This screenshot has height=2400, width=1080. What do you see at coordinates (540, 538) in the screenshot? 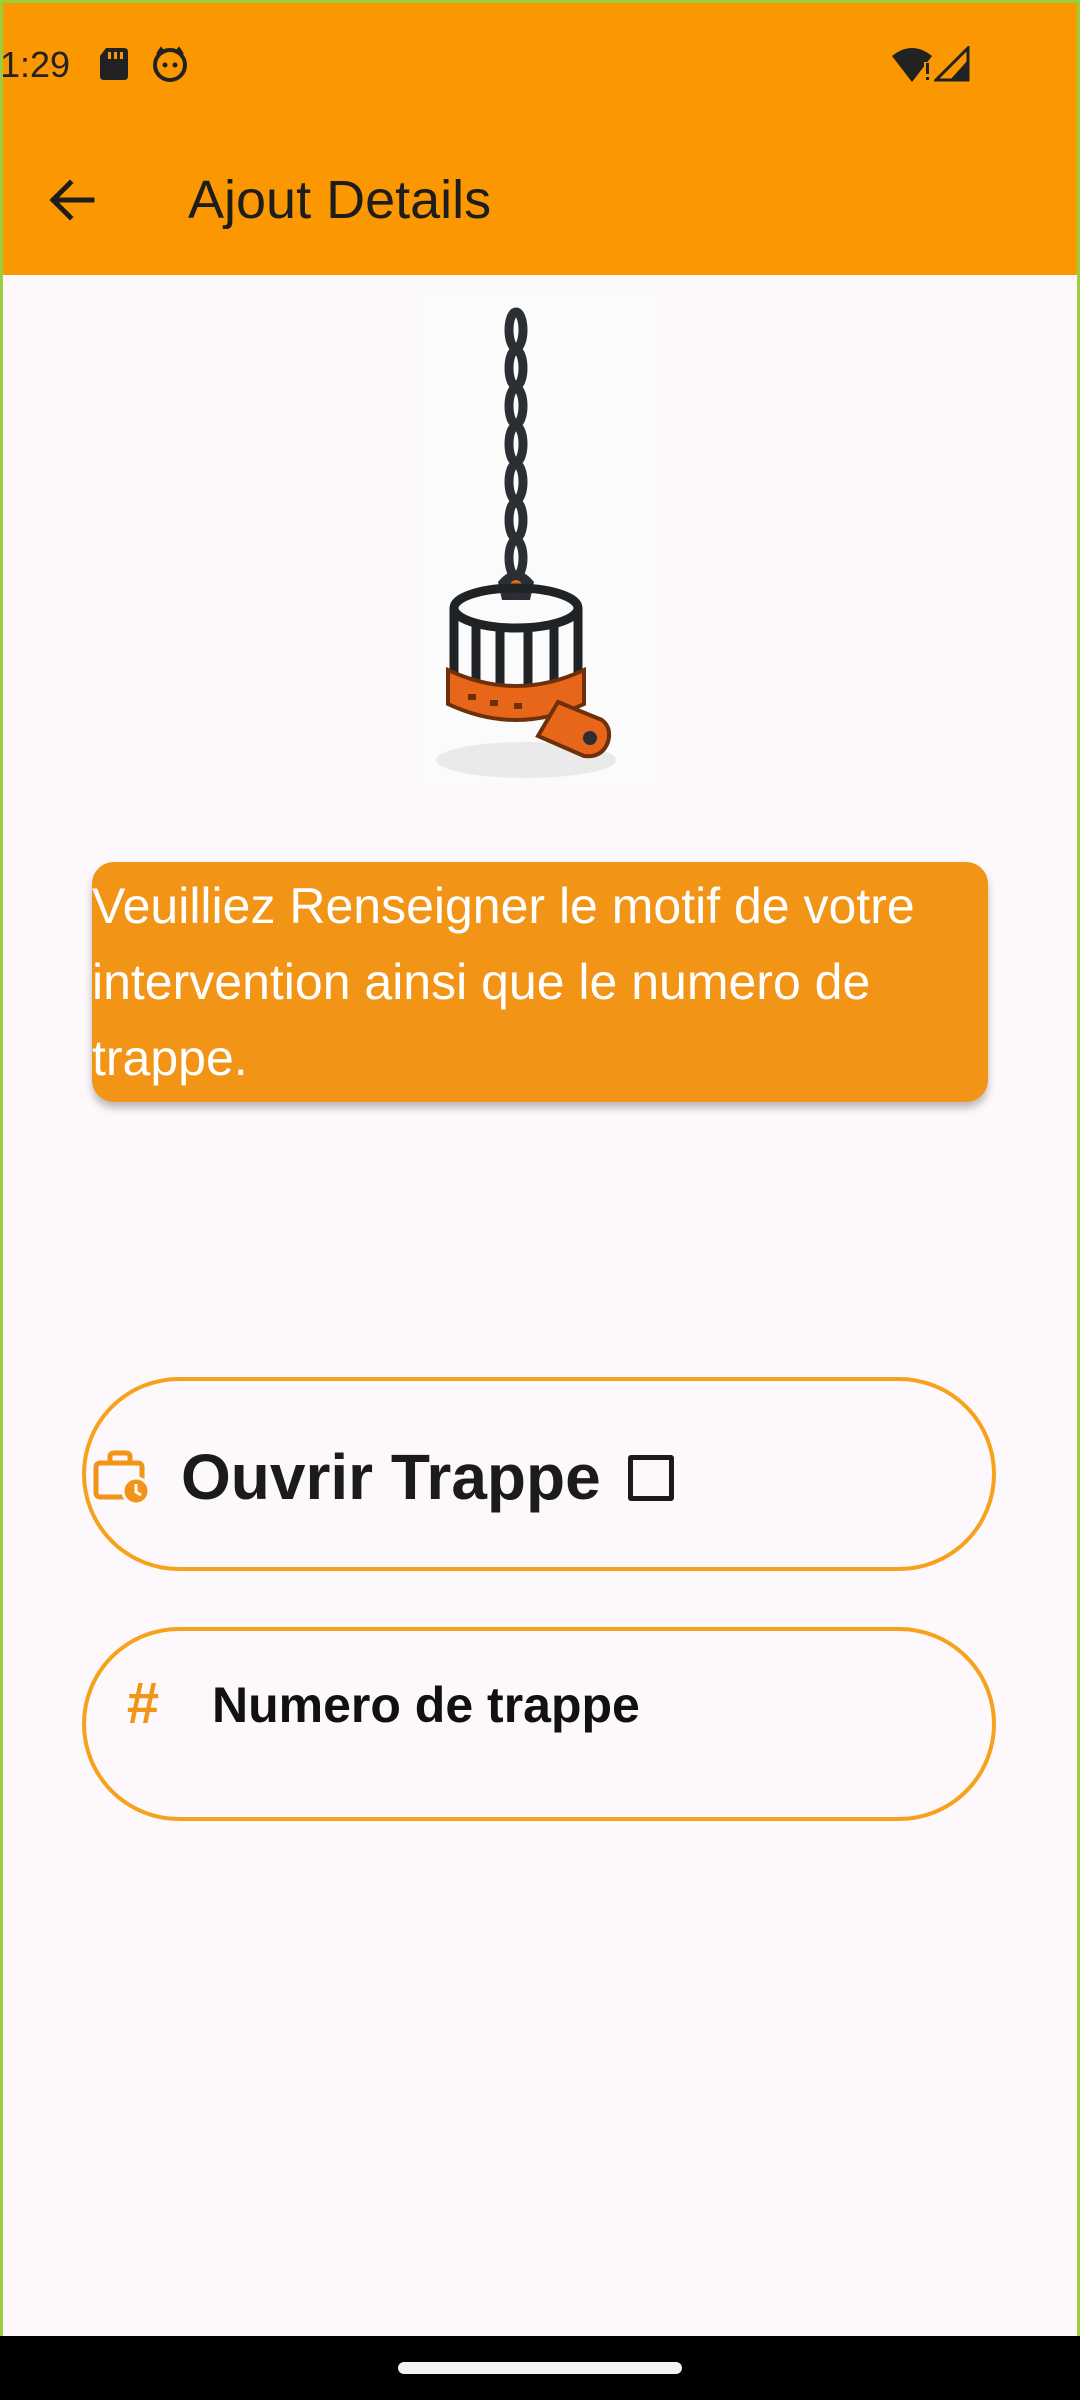
I see `chain-hook-cage-icon` at bounding box center [540, 538].